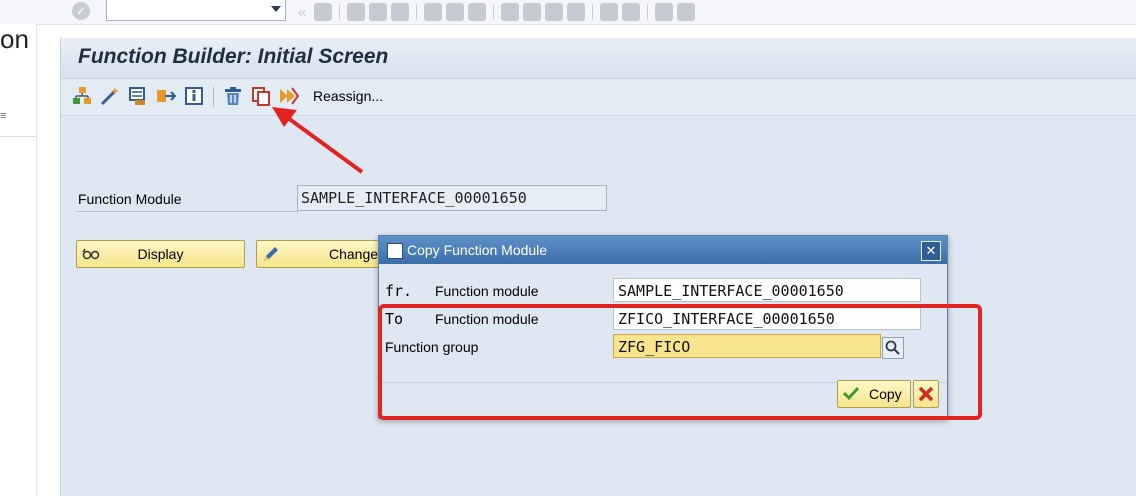 Image resolution: width=1136 pixels, height=496 pixels. Describe the element at coordinates (767, 290) in the screenshot. I see `from-function-module-field: SAMPLE_INTERFACE_00001650` at that location.